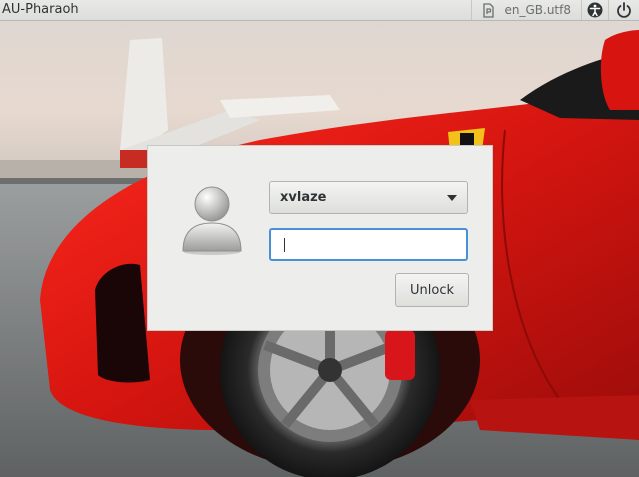  I want to click on locale-indicator: en_GB.utf8, so click(540, 10).